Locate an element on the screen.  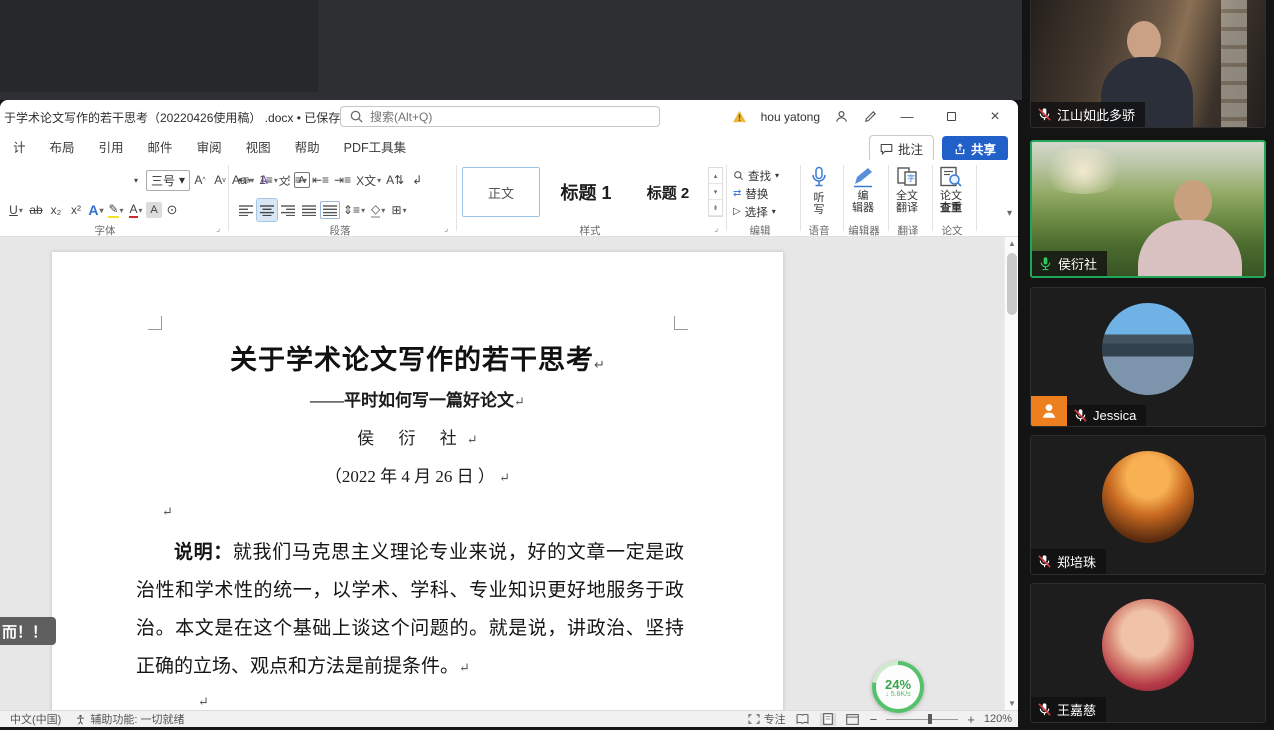
font-size-combo: 三号 ▾ is located at coordinates (168, 180).